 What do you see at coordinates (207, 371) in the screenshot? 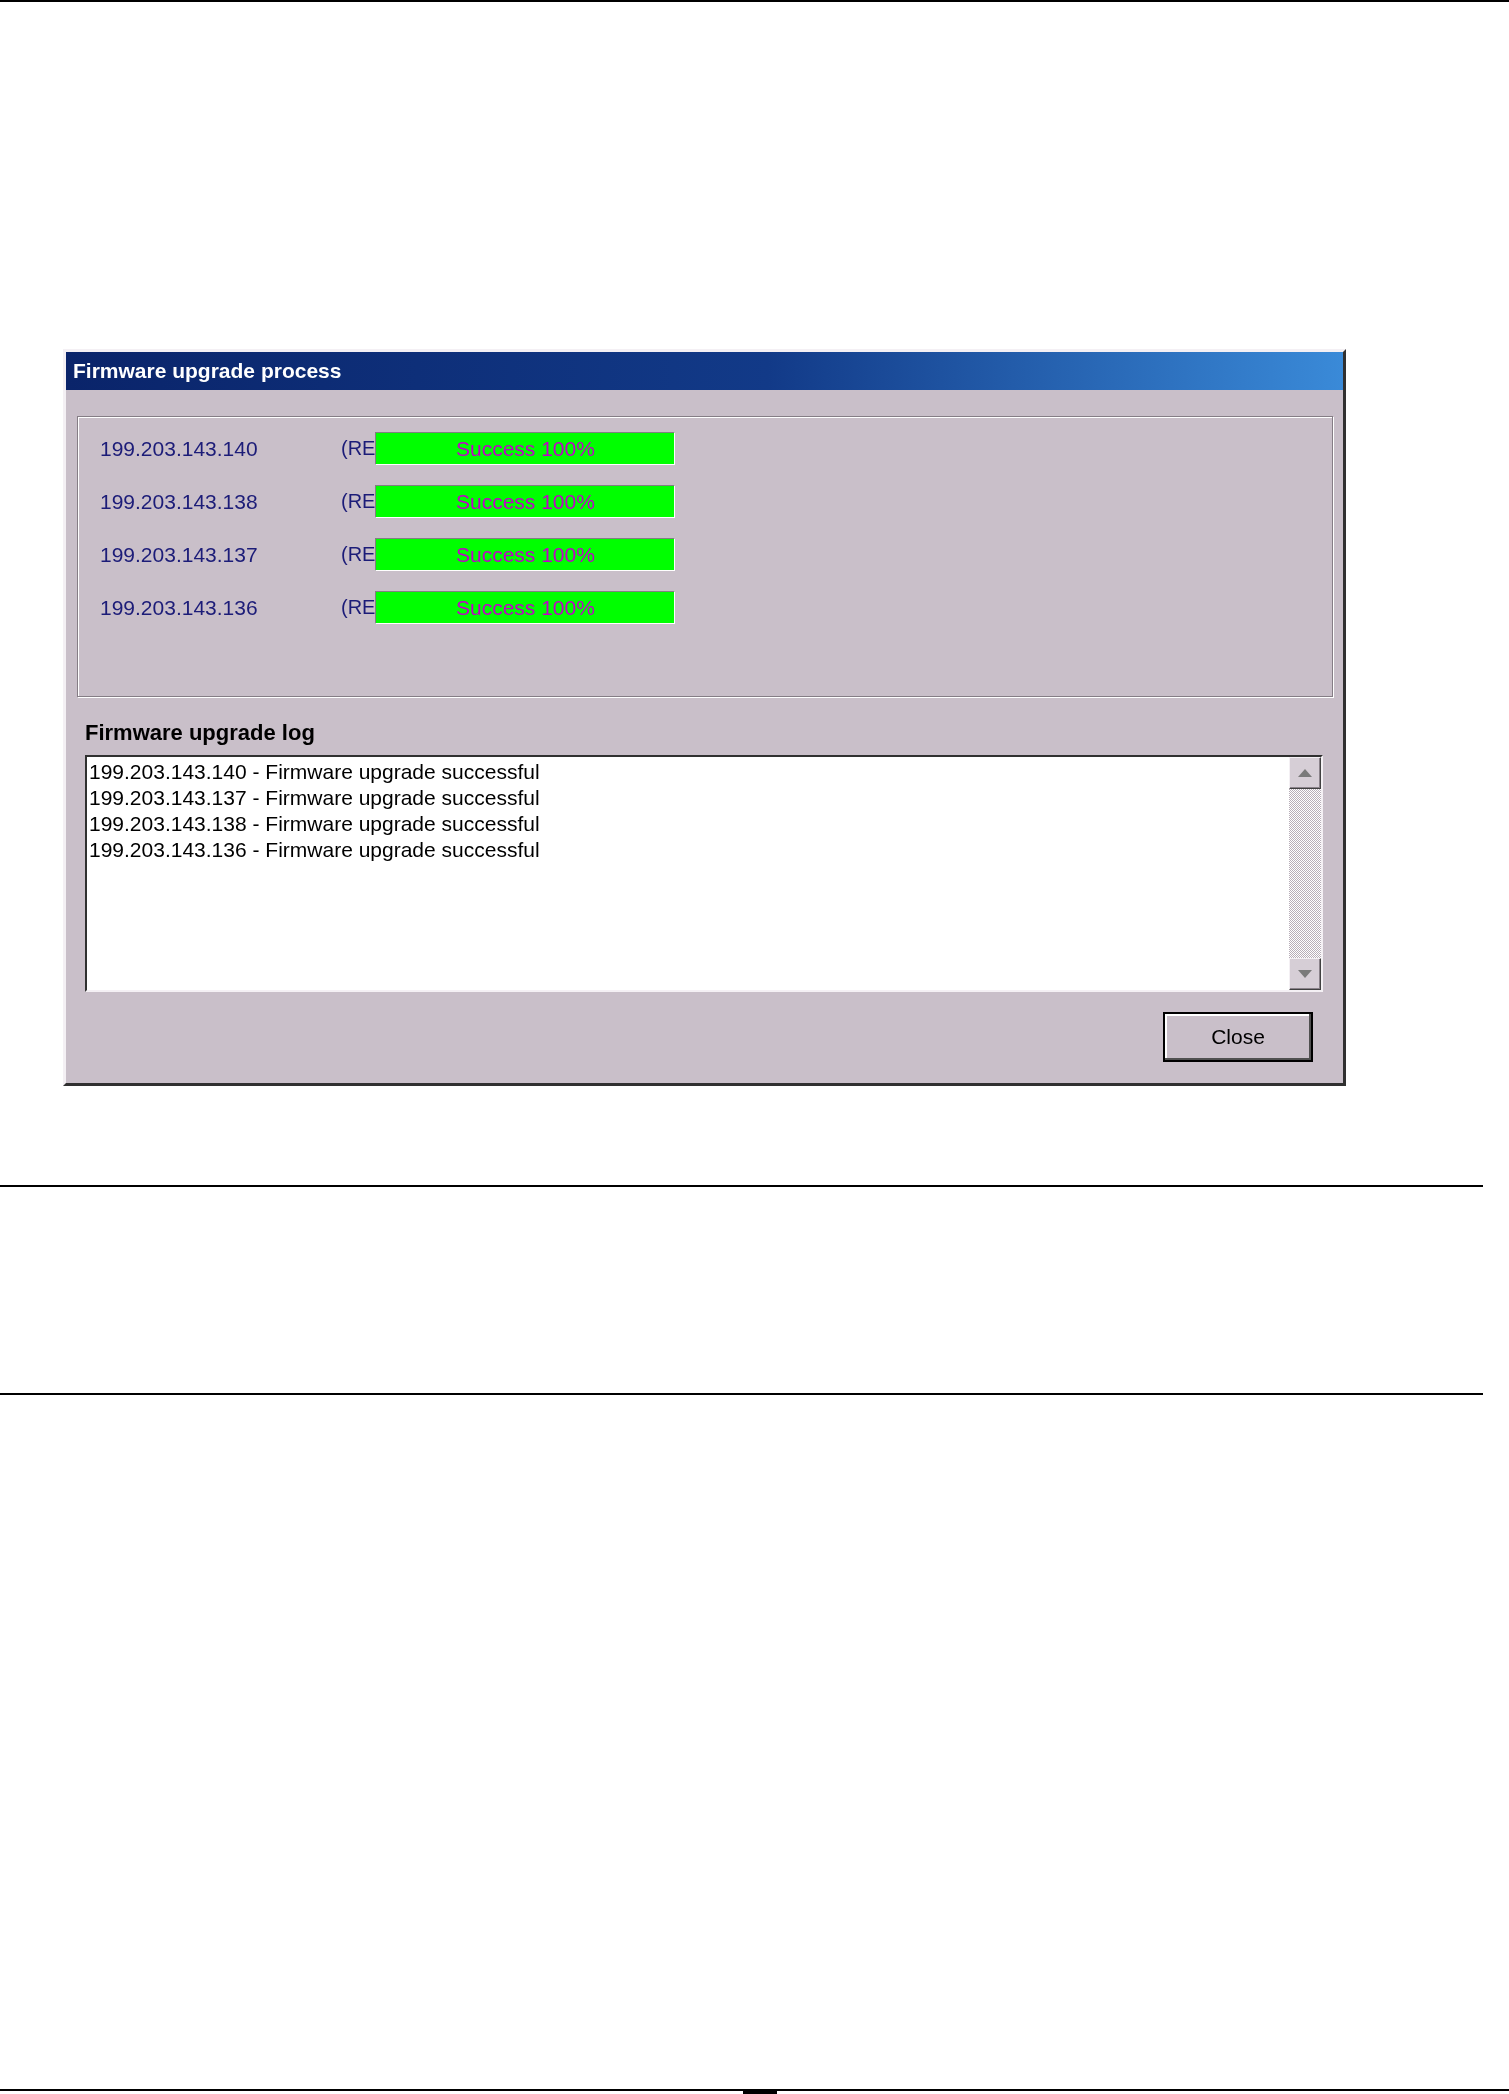
I see `window-title: Firmware upgrade process` at bounding box center [207, 371].